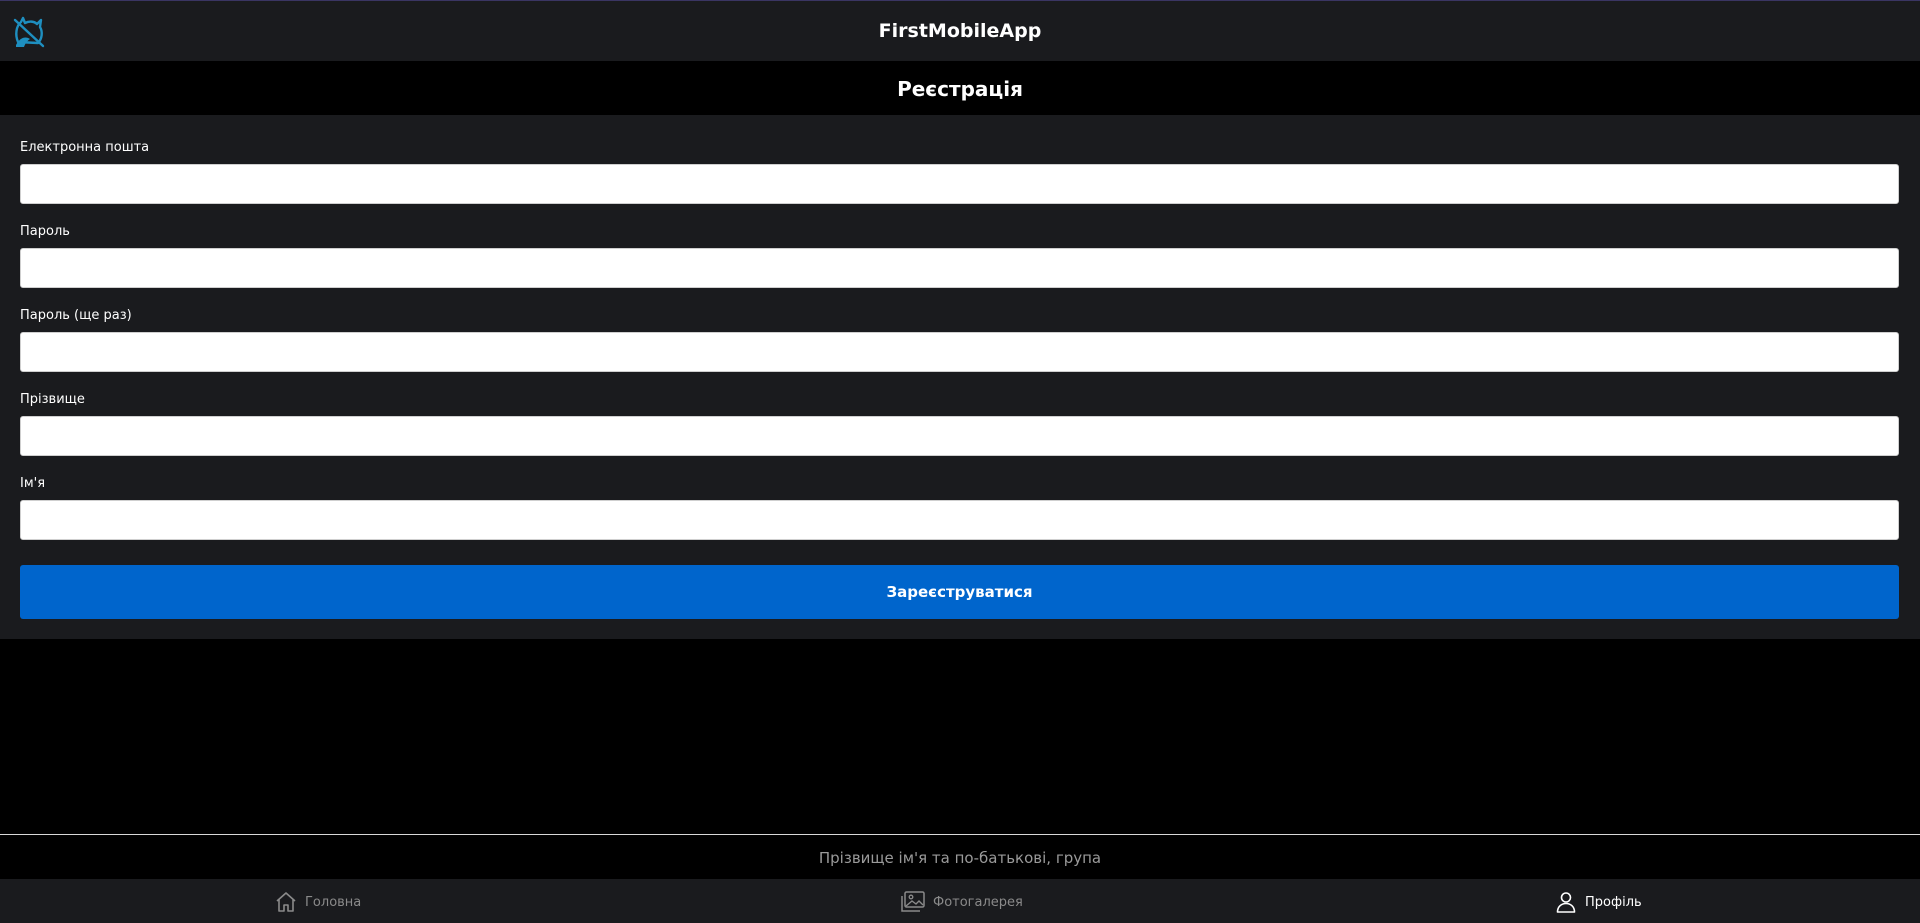 Image resolution: width=1920 pixels, height=923 pixels. I want to click on password-label: Пароль, so click(45, 231).